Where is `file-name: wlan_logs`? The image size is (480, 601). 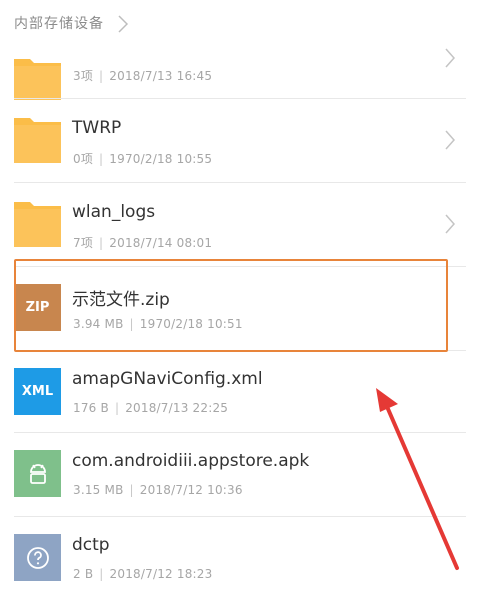
file-name: wlan_logs is located at coordinates (114, 212).